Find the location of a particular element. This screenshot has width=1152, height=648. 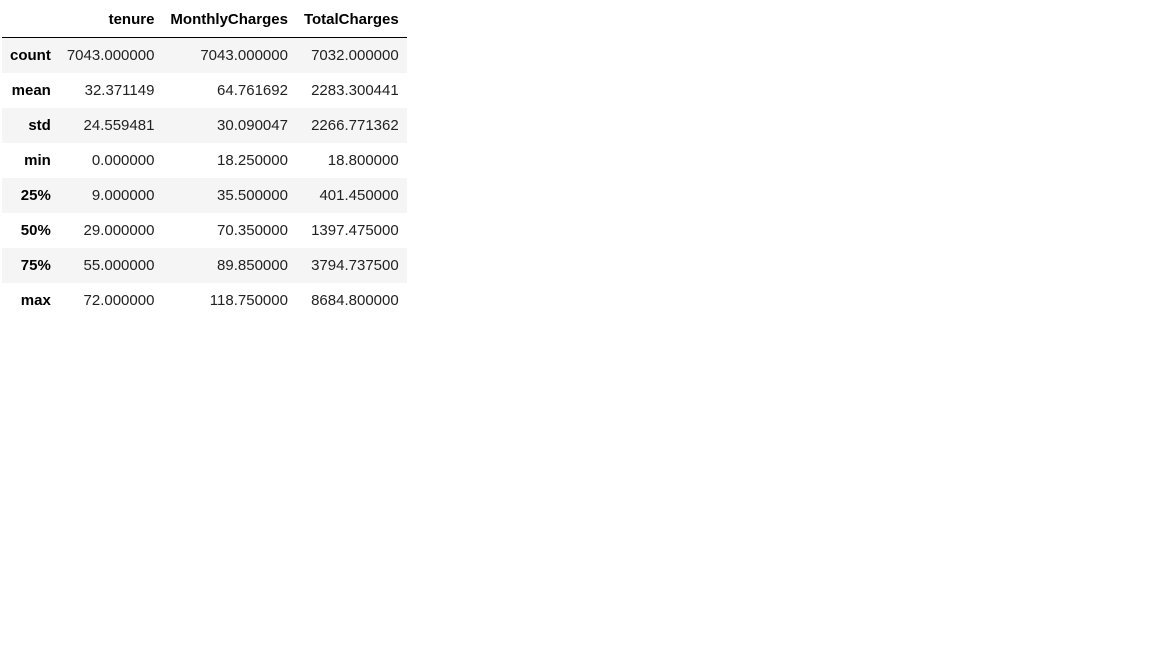

cell-tenure: 0.000000 is located at coordinates (123, 160).